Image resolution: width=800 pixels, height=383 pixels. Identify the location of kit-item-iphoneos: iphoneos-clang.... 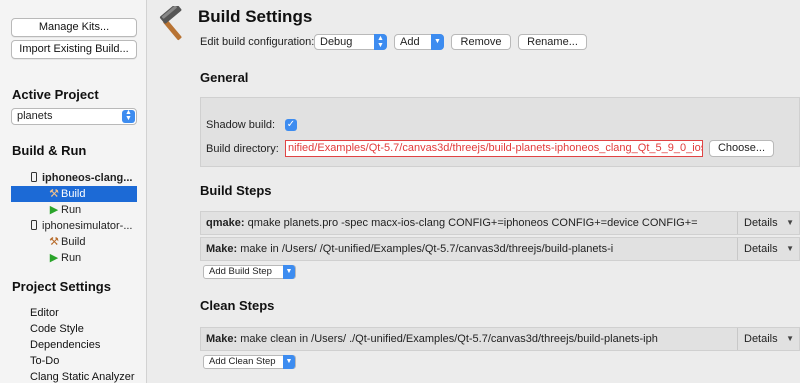
(74, 178).